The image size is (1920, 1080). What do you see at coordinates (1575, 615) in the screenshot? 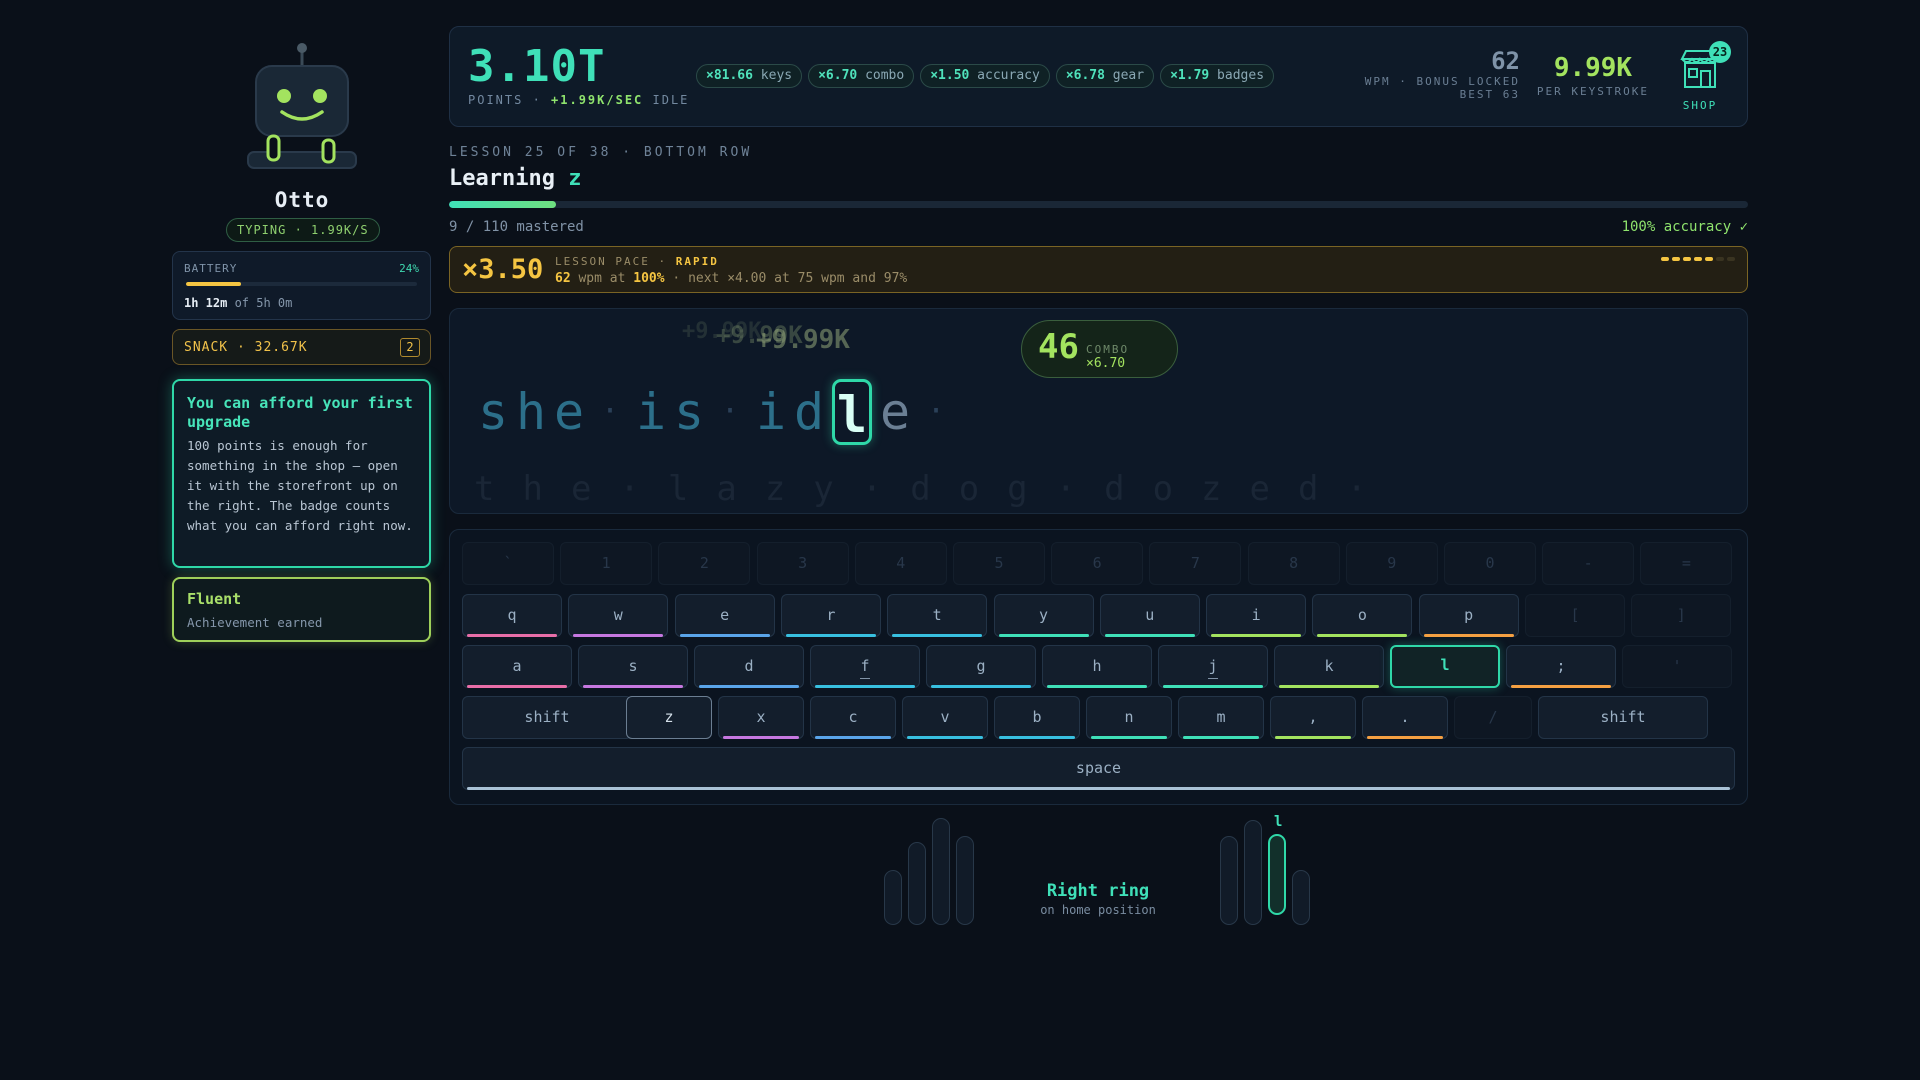
I see `key-[: [` at bounding box center [1575, 615].